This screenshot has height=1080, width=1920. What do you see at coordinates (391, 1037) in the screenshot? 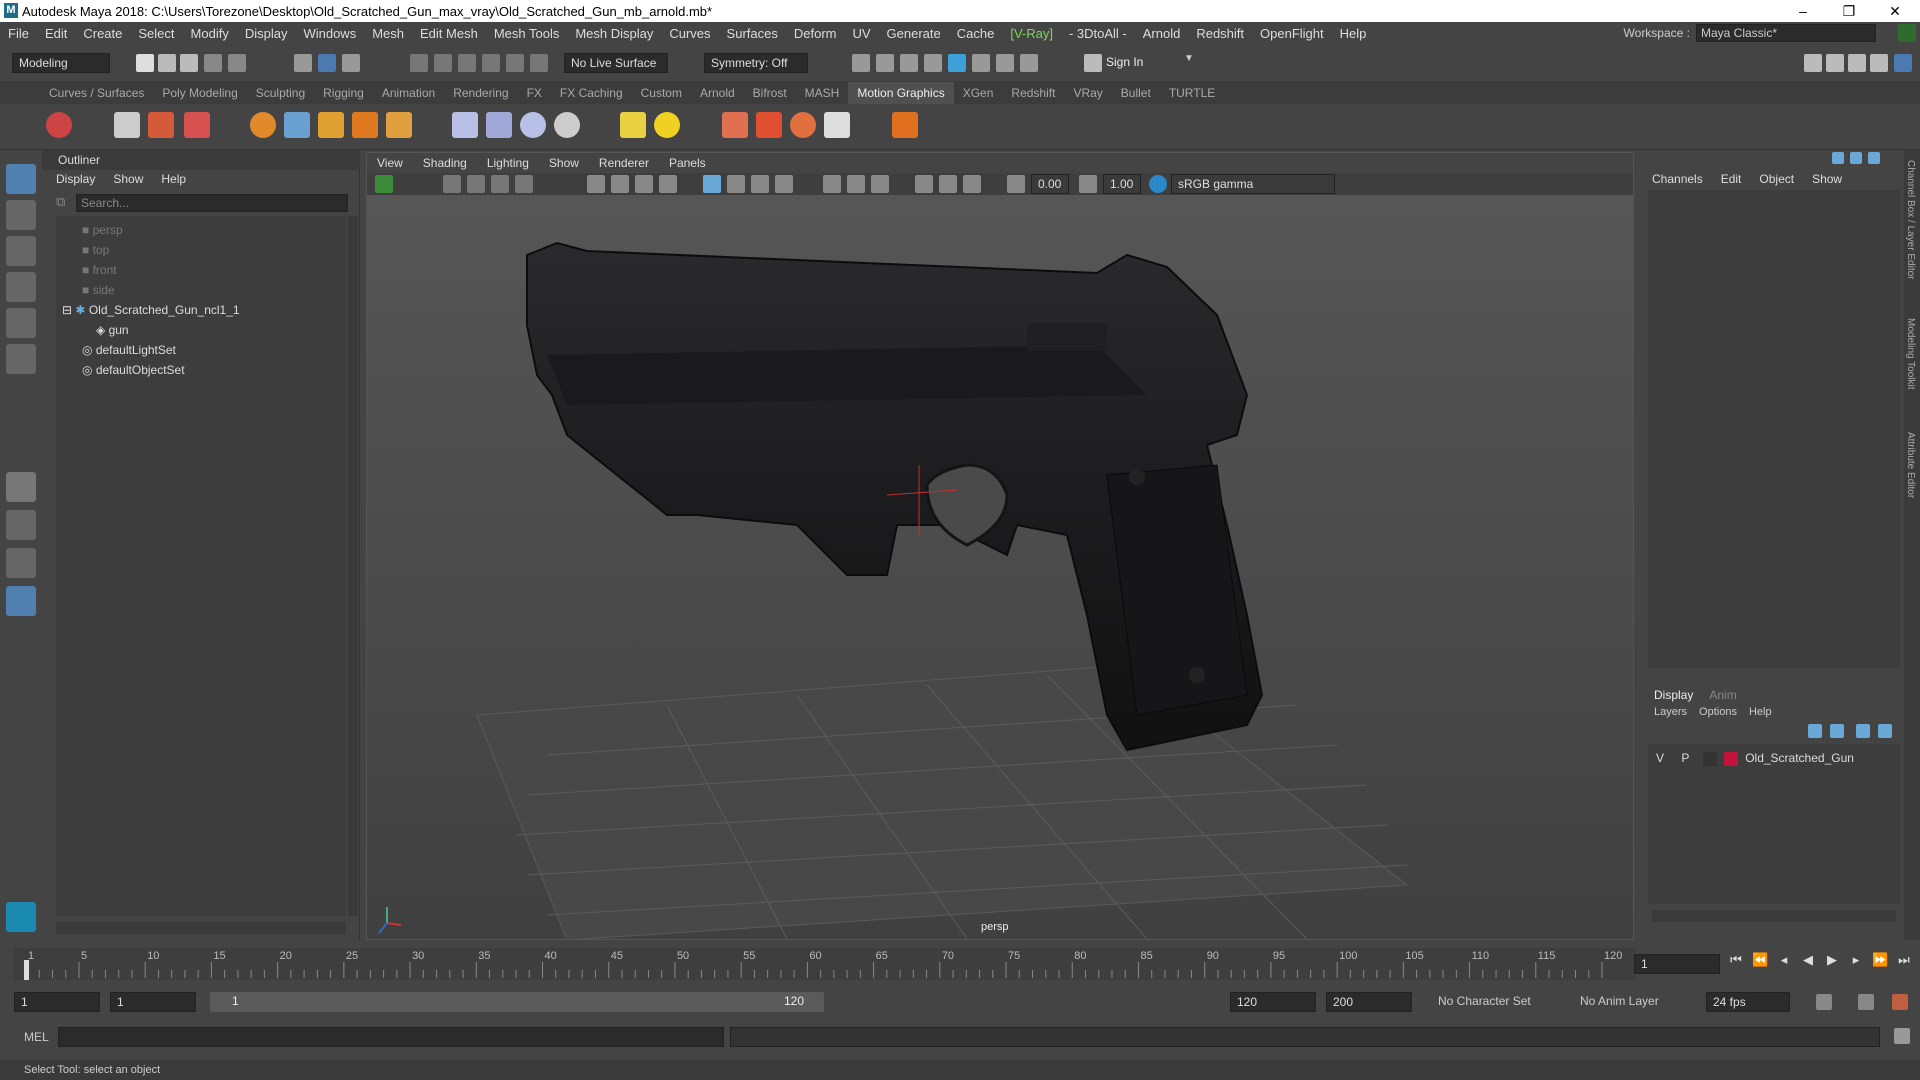
I see `command-input` at bounding box center [391, 1037].